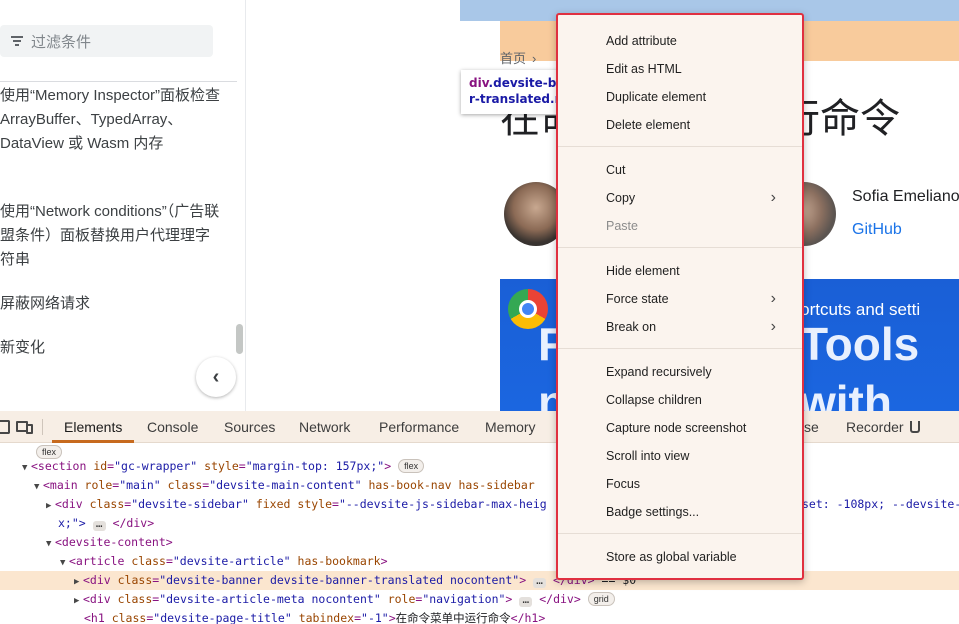 Image resolution: width=959 pixels, height=624 pixels. What do you see at coordinates (680, 400) in the screenshot?
I see `menu-item-collapse-children: Collapse children` at bounding box center [680, 400].